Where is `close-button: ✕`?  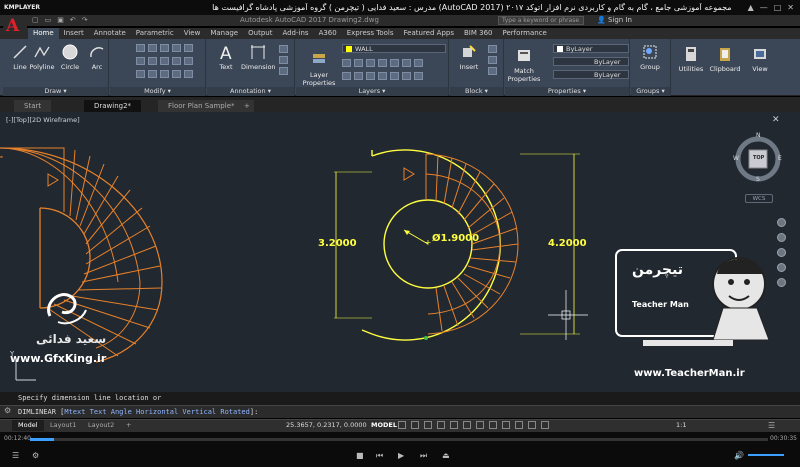 close-button: ✕ is located at coordinates (790, 7).